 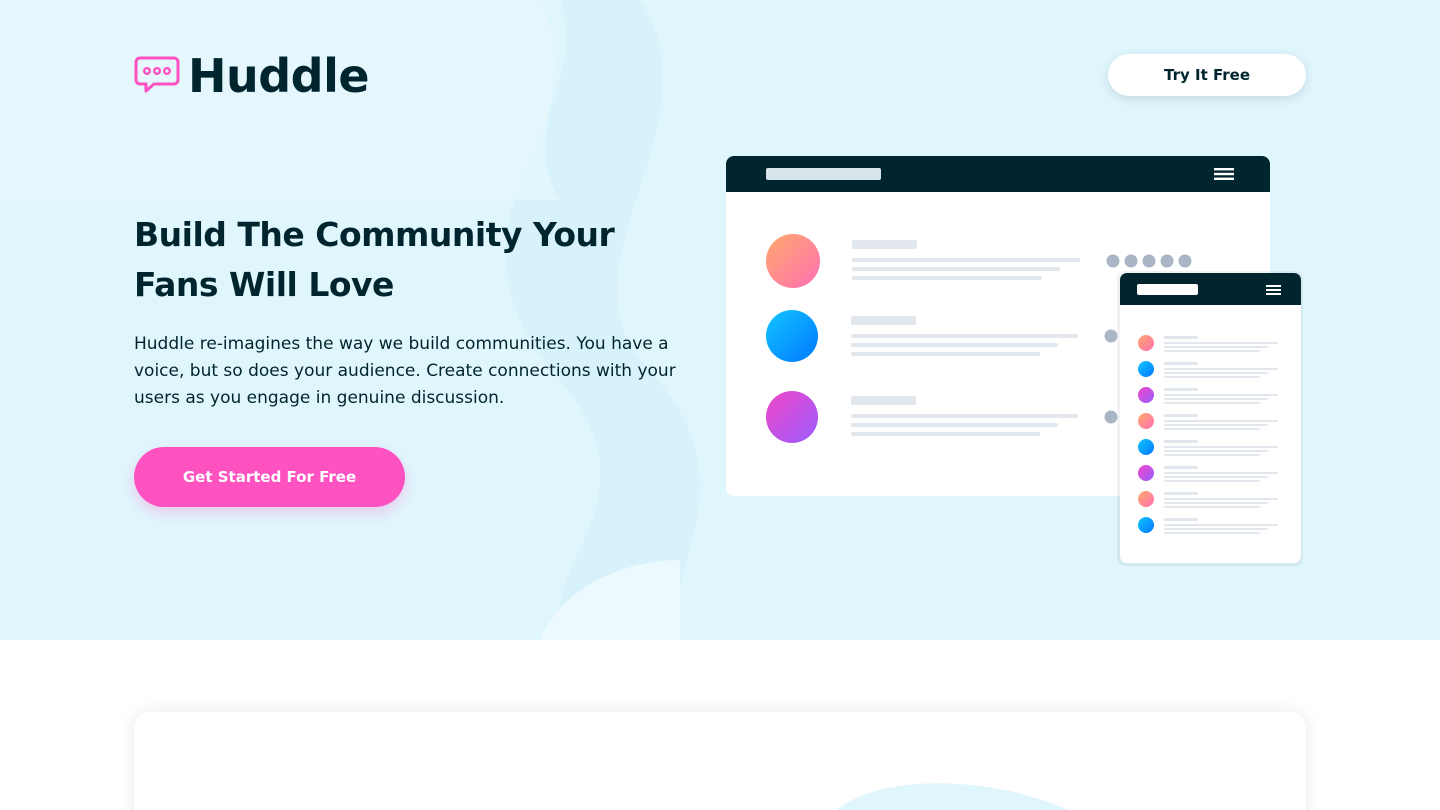 I want to click on feature-card-illustration, so click(x=952, y=796).